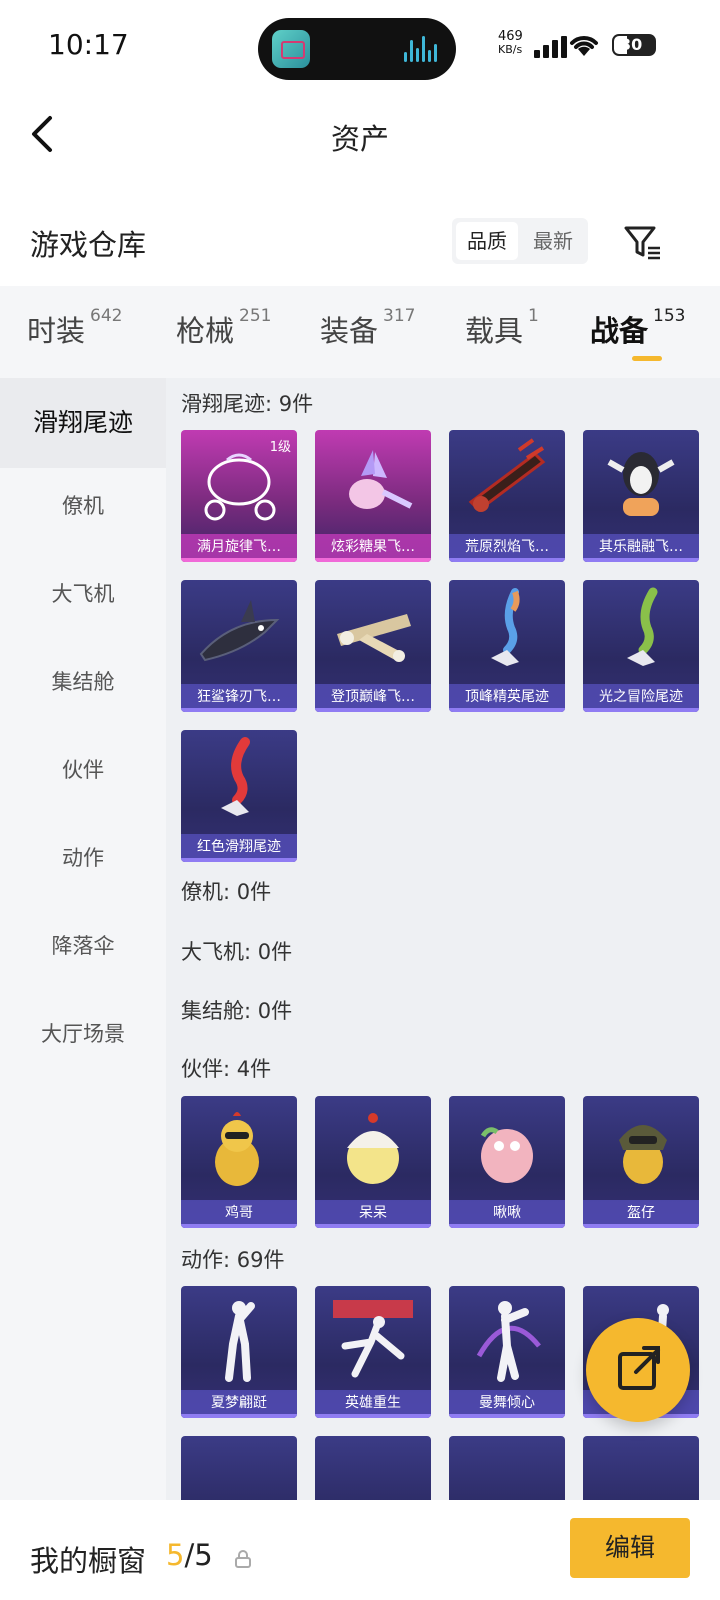  Describe the element at coordinates (551, 47) in the screenshot. I see `signal-icon` at that location.